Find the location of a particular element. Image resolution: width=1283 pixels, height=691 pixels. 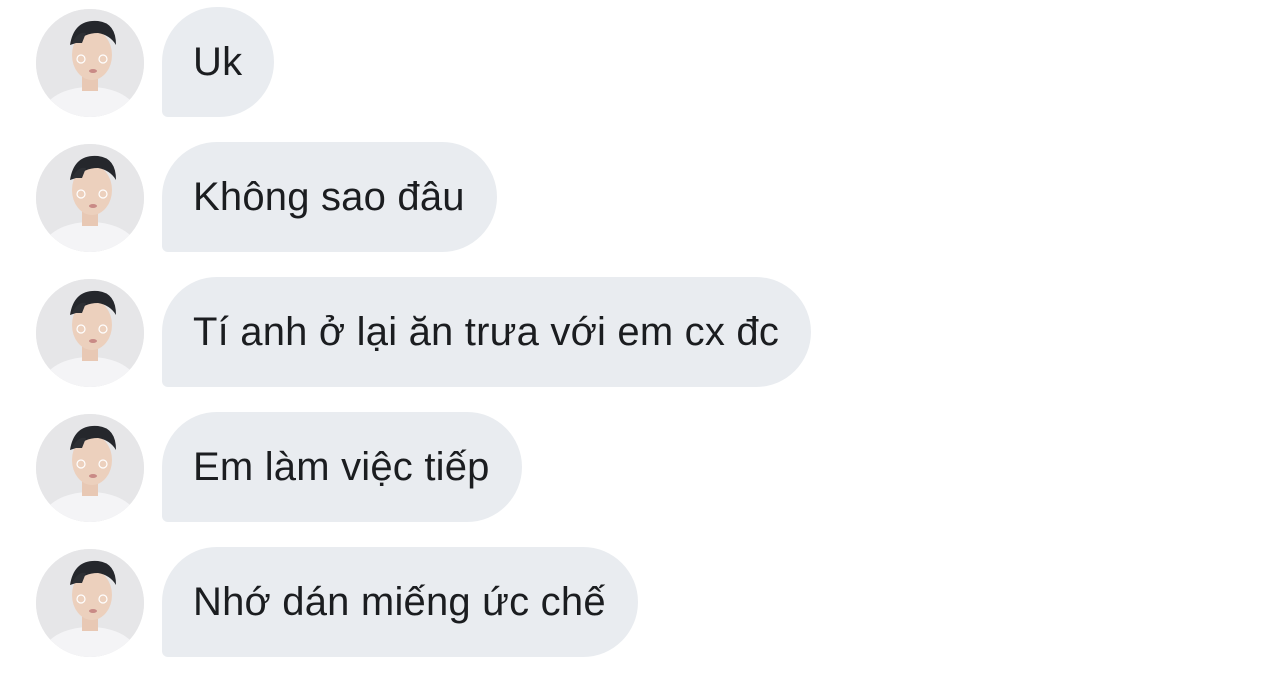

message-text: Nhớ dán miếng ức chế is located at coordinates (399, 602).